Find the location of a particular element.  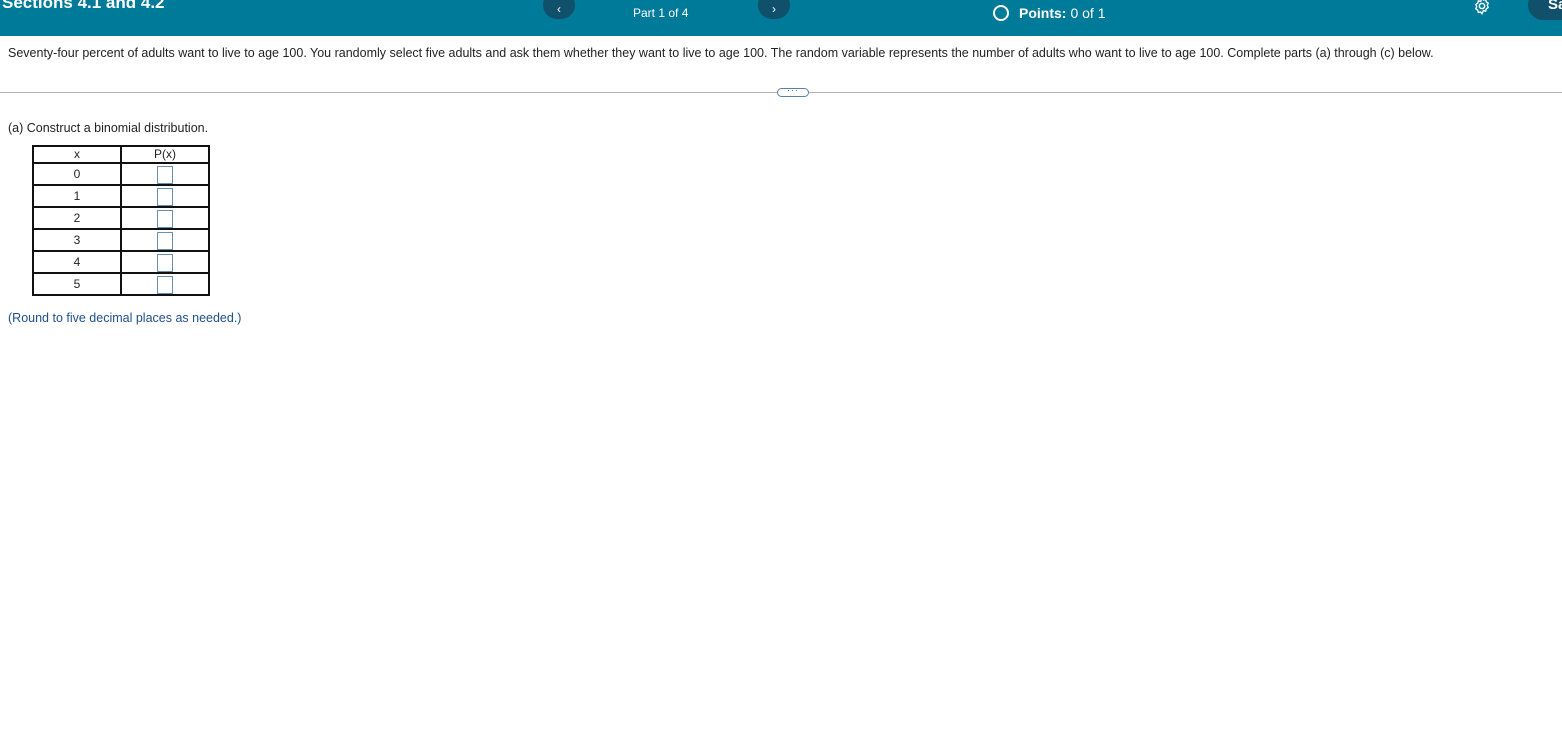

points-label: Points: is located at coordinates (1043, 13).